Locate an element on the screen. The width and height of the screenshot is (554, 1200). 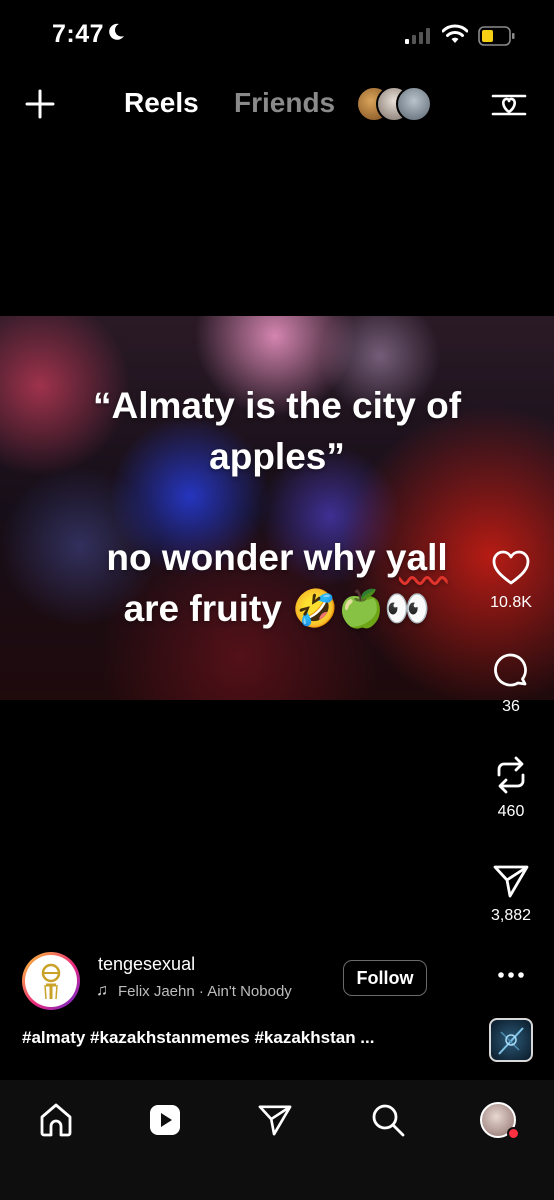
repost-count: 460 is located at coordinates (511, 811).